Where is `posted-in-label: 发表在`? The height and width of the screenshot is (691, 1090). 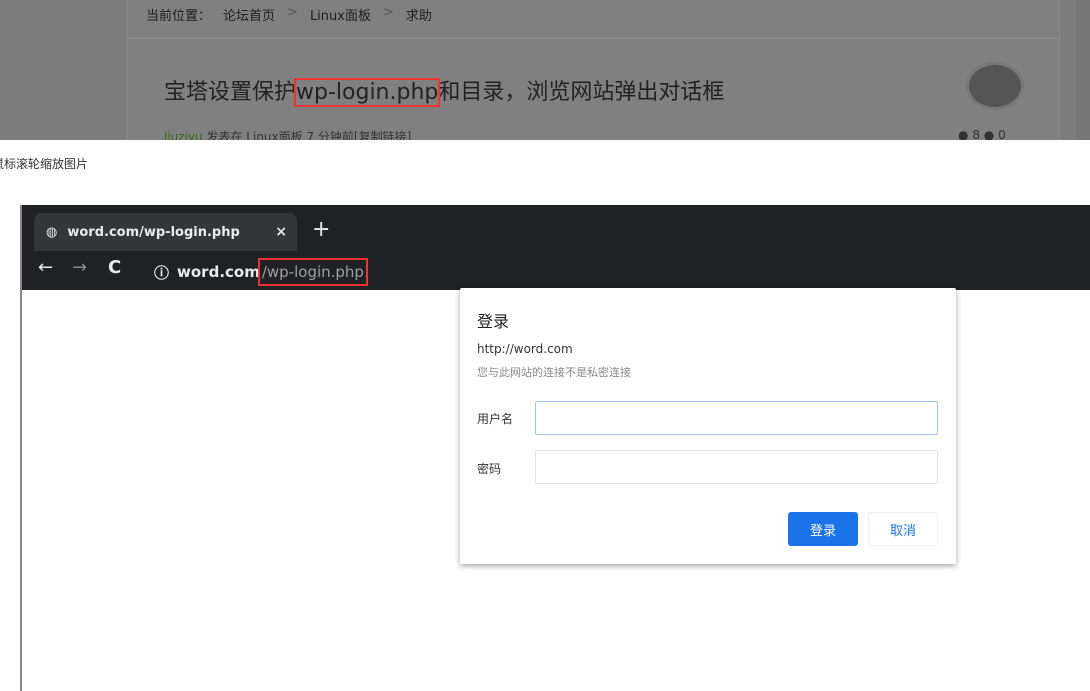 posted-in-label: 发表在 is located at coordinates (224, 135).